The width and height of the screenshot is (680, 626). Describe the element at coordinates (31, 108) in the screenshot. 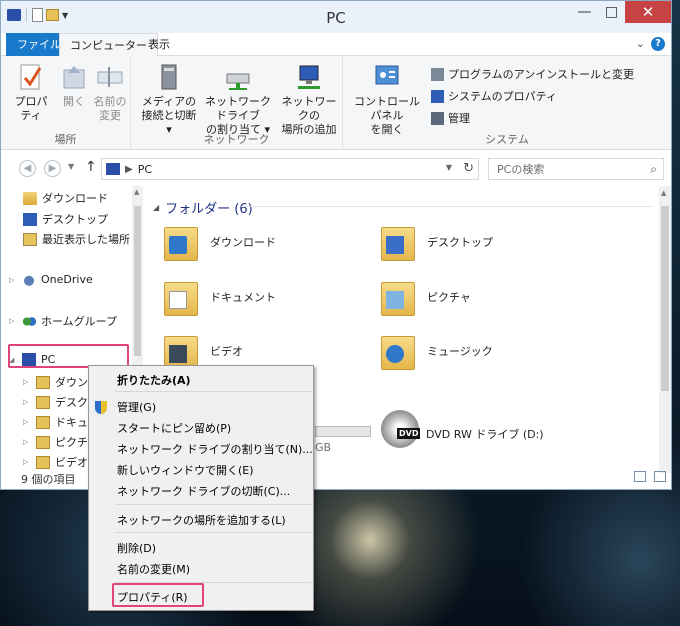

I see `properties-label: プロパティ` at that location.